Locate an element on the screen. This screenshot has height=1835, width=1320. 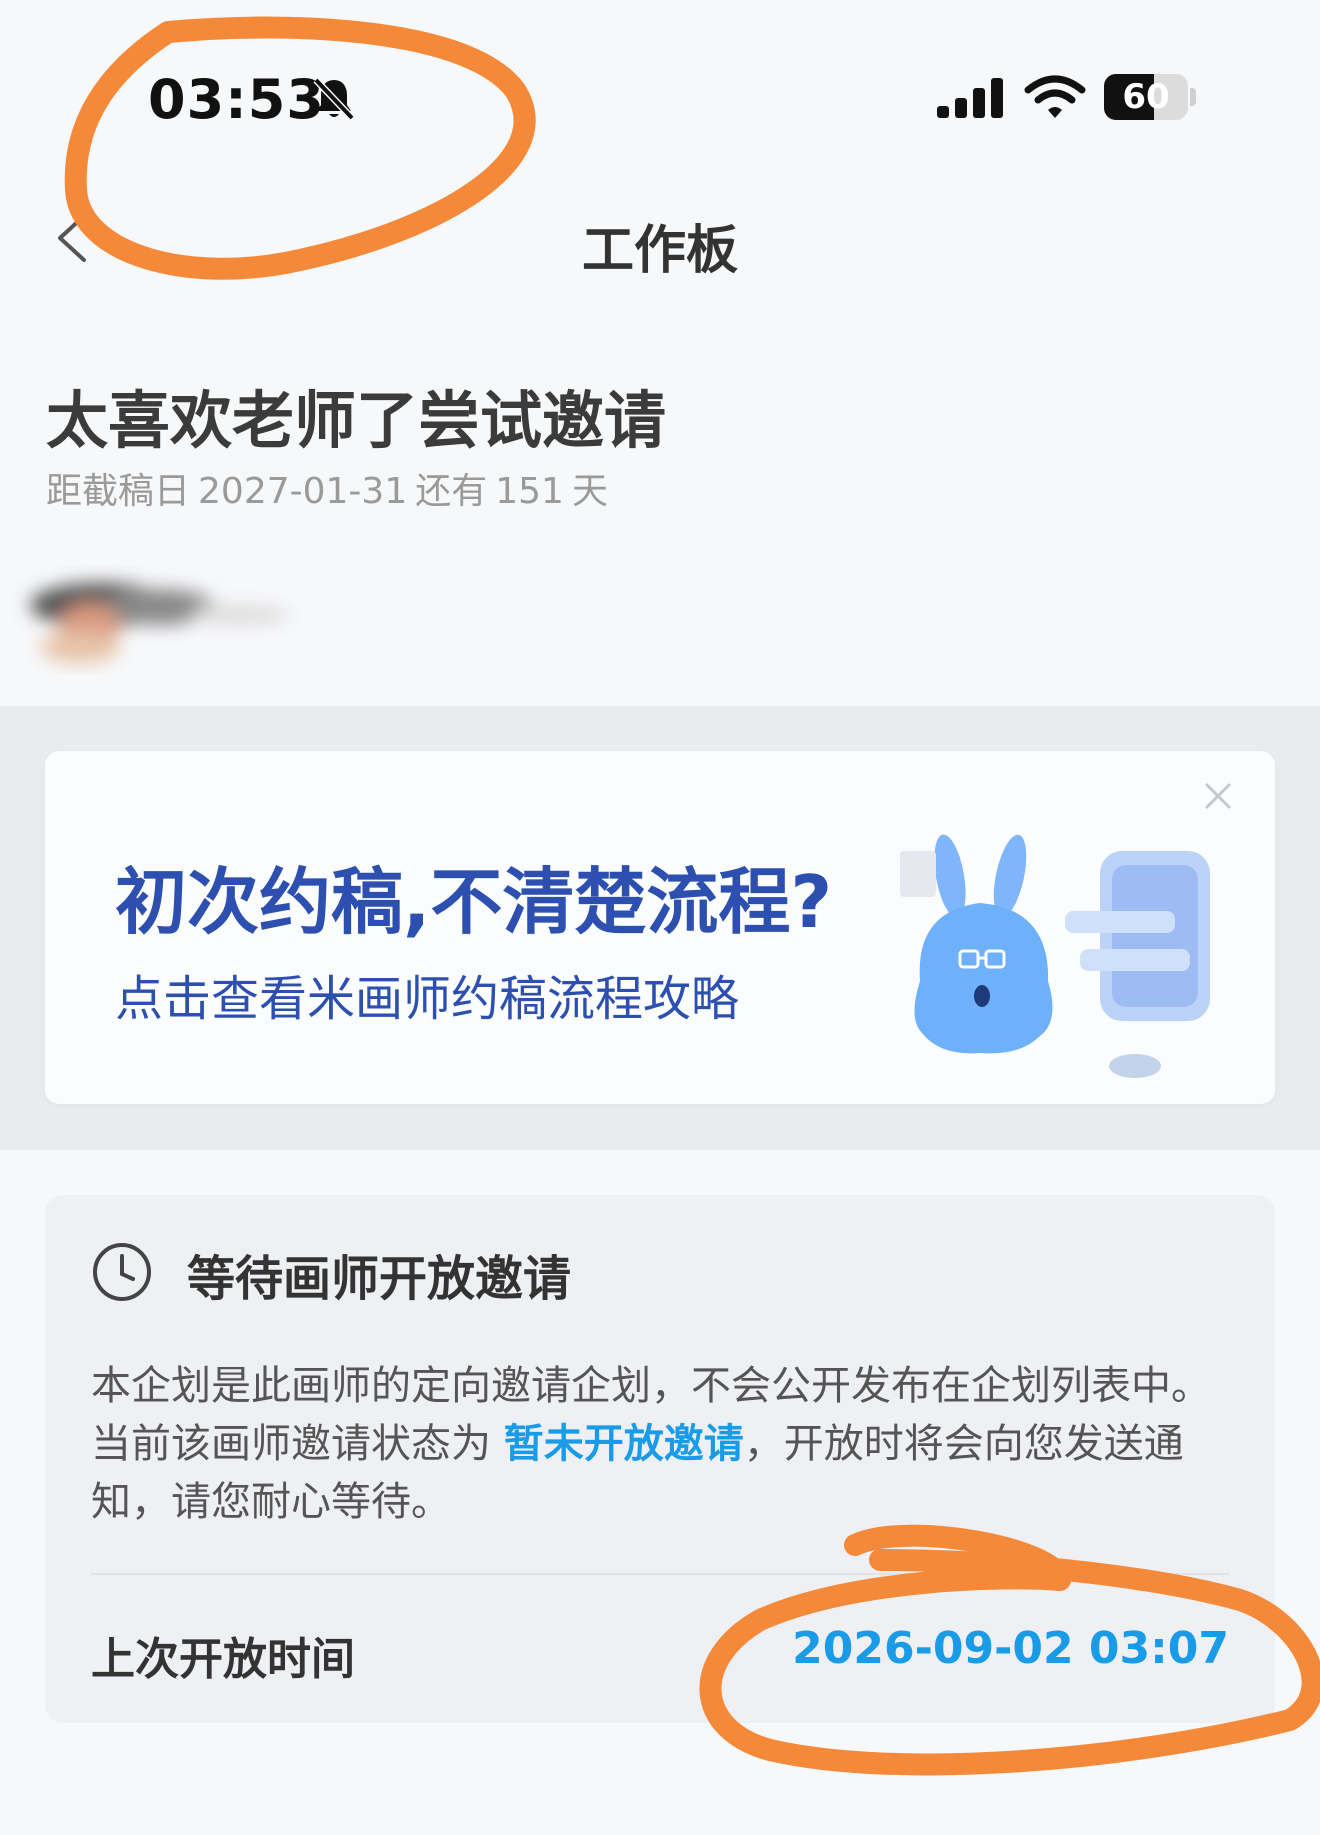
divider is located at coordinates (660, 1574).